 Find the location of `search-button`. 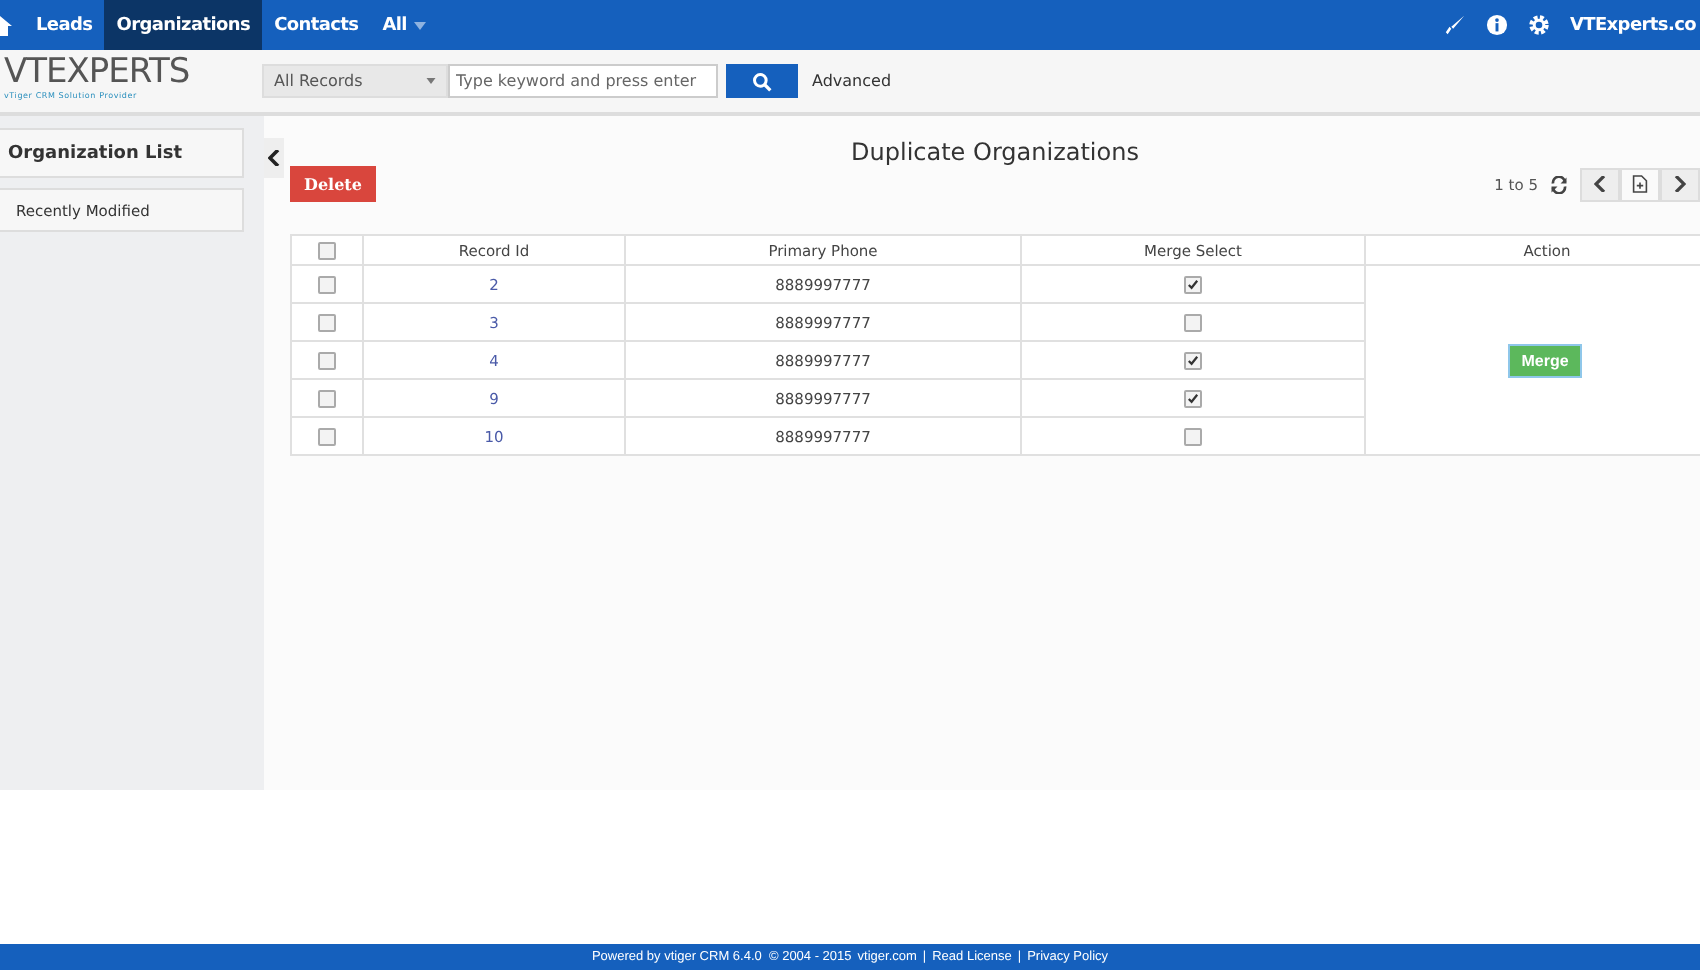

search-button is located at coordinates (762, 81).